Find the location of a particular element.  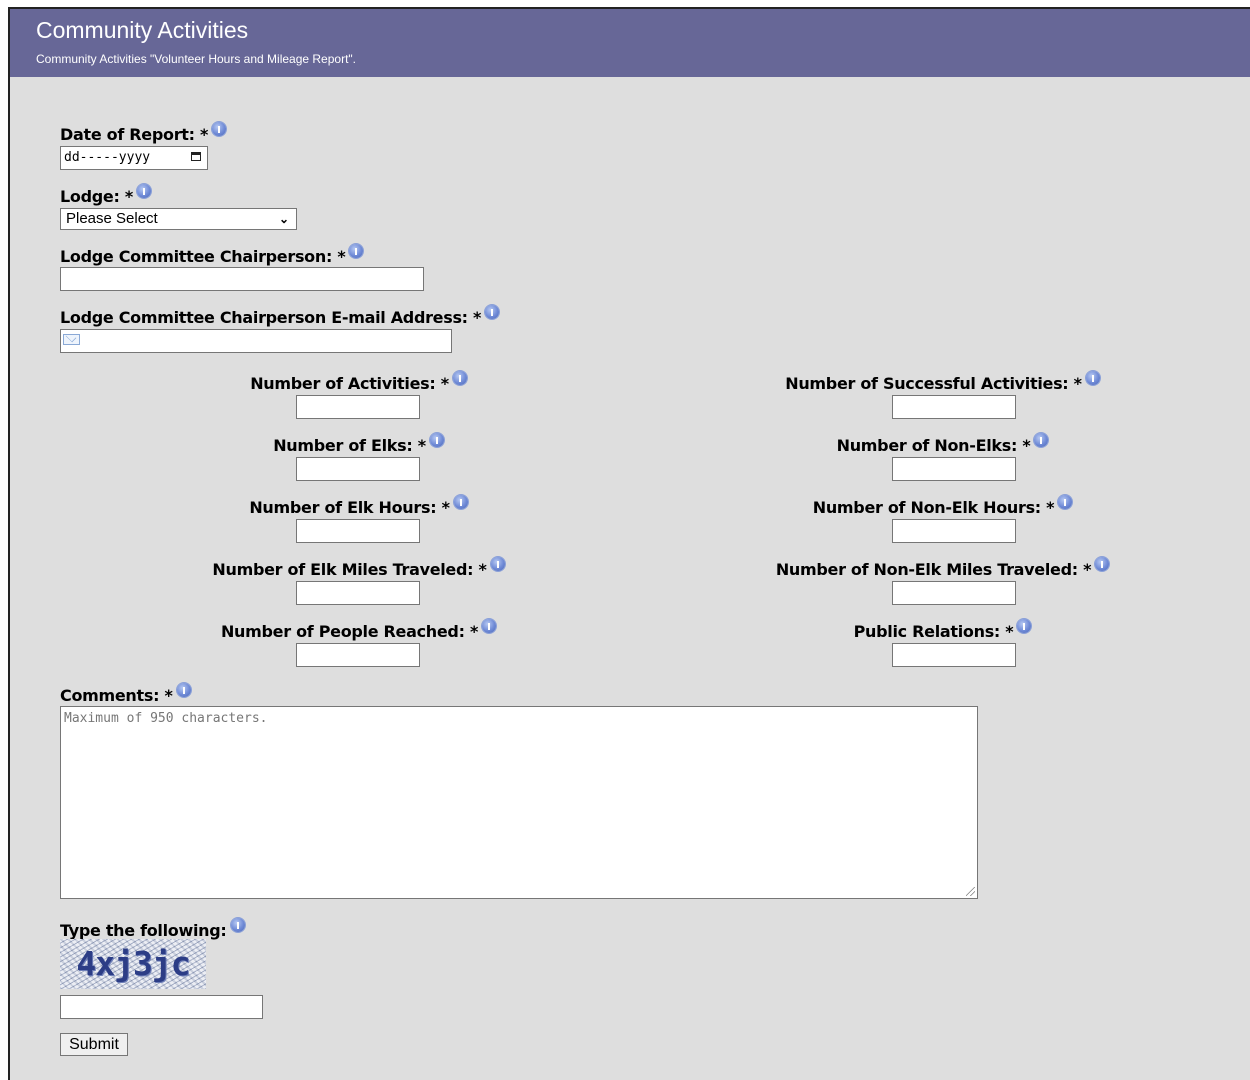

date-placeholder: dd-----yyyy is located at coordinates (107, 157).